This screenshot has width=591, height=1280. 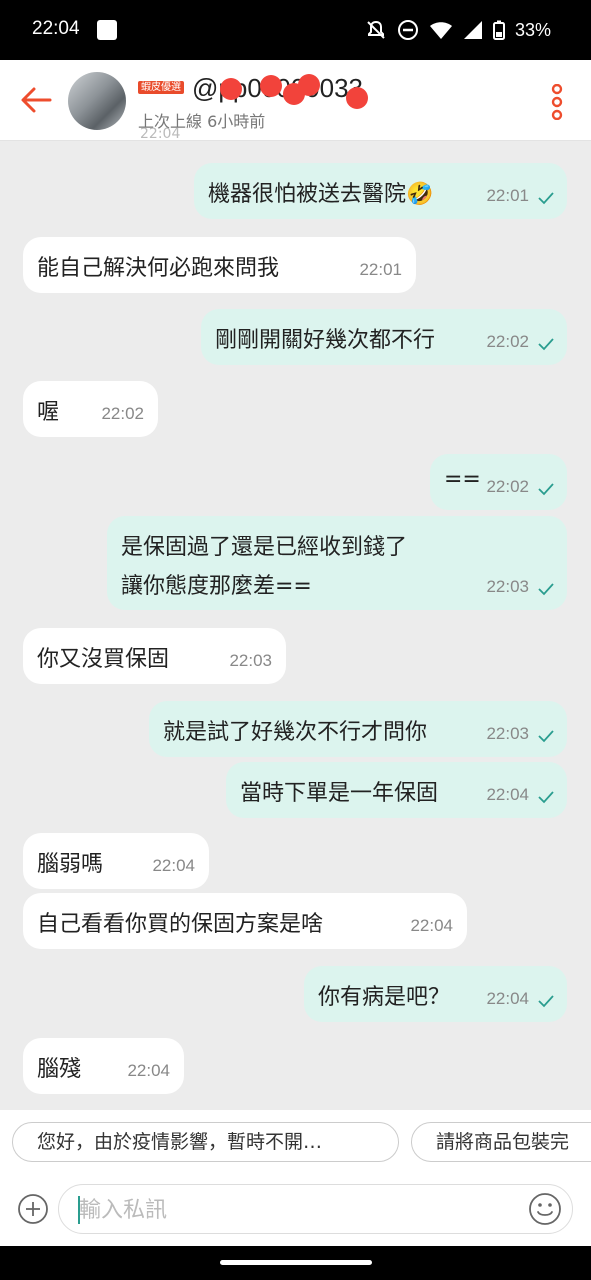 I want to click on message-text: 剛剛開關好幾次都不行, so click(x=325, y=340).